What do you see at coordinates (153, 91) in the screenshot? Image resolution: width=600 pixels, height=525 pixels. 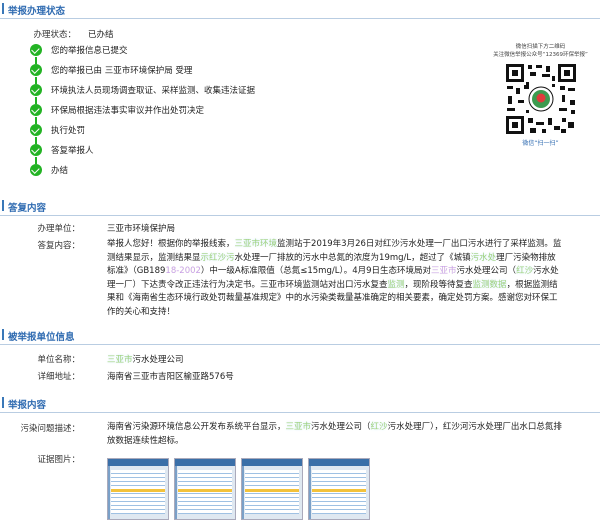 I see `step-label: 环境执法人员现场调查取证、采样监测、收集违法证据` at bounding box center [153, 91].